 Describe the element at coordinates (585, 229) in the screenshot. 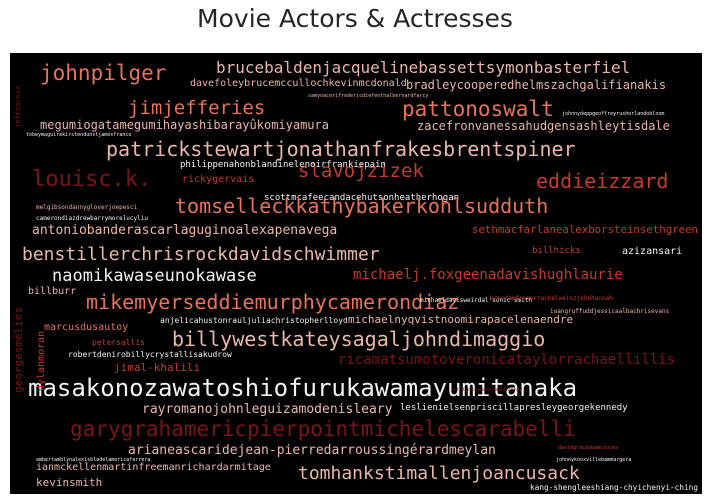

I see `cloud-word: sethmacfarlanealexborsteinsethgreen` at that location.